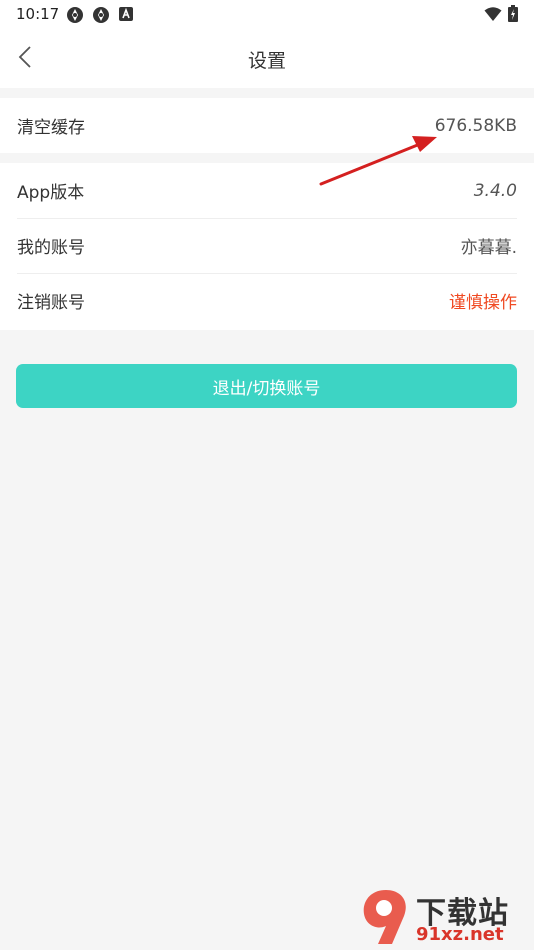 The image size is (534, 950). Describe the element at coordinates (51, 128) in the screenshot. I see `clear-cache-label: 清空缓存` at that location.